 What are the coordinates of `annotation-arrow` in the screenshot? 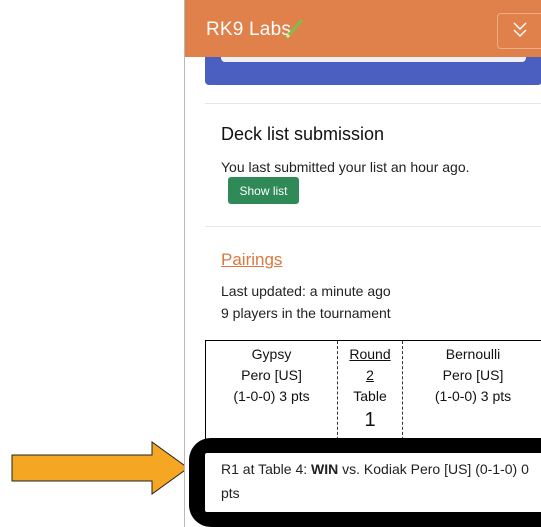 It's located at (100, 468).